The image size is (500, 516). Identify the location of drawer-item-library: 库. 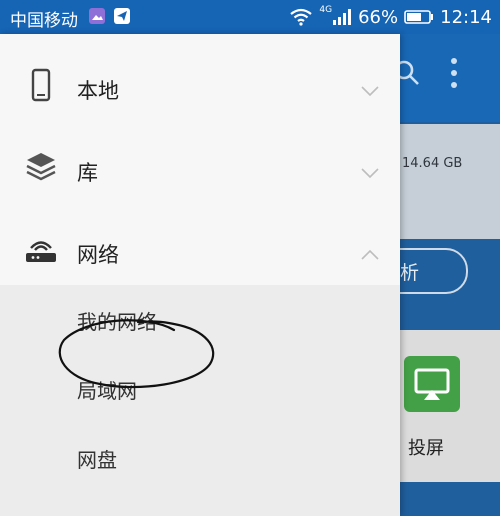
(200, 166).